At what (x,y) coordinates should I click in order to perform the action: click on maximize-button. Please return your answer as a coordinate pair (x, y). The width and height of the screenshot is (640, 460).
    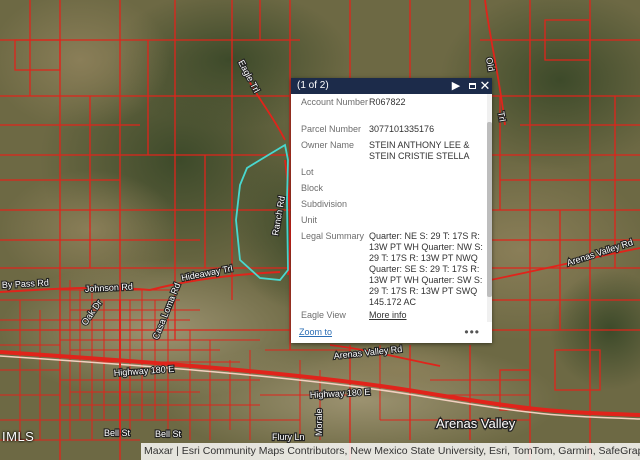
    Looking at the image, I should click on (472, 86).